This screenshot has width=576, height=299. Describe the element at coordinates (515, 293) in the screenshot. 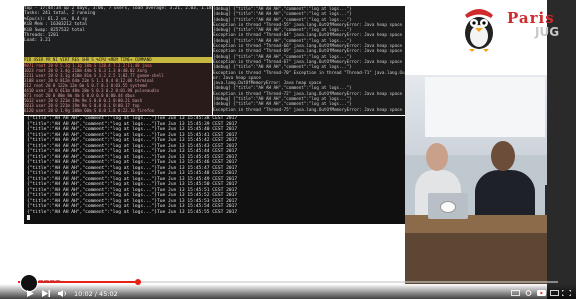

I see `subtitles-icon` at that location.